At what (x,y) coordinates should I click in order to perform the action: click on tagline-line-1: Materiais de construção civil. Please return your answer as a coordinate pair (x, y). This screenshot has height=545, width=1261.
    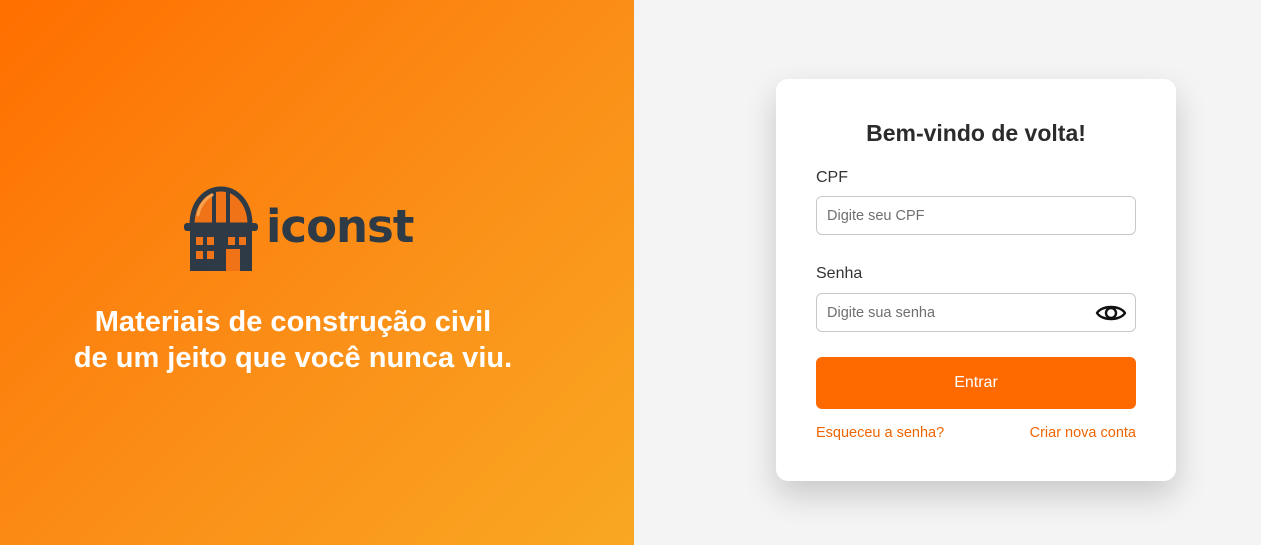
    Looking at the image, I should click on (293, 322).